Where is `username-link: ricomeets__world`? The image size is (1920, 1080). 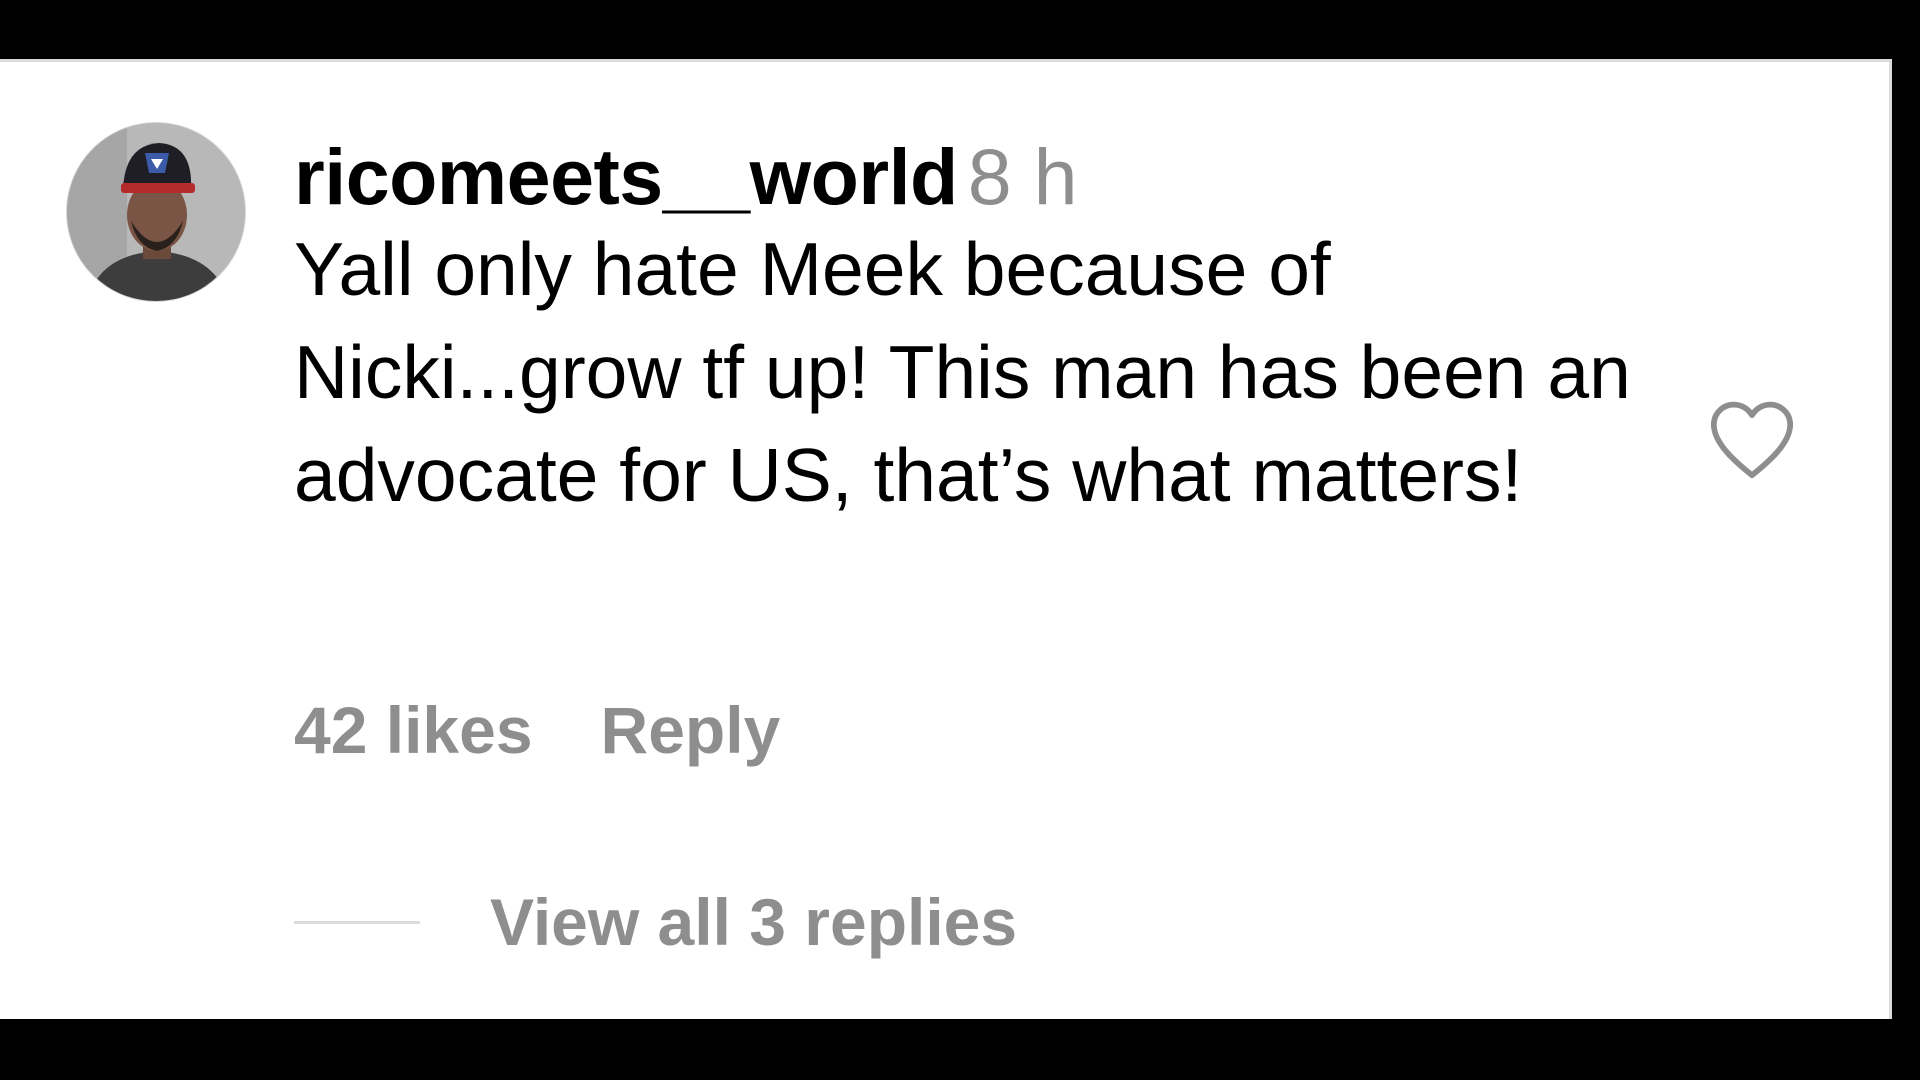 username-link: ricomeets__world is located at coordinates (626, 176).